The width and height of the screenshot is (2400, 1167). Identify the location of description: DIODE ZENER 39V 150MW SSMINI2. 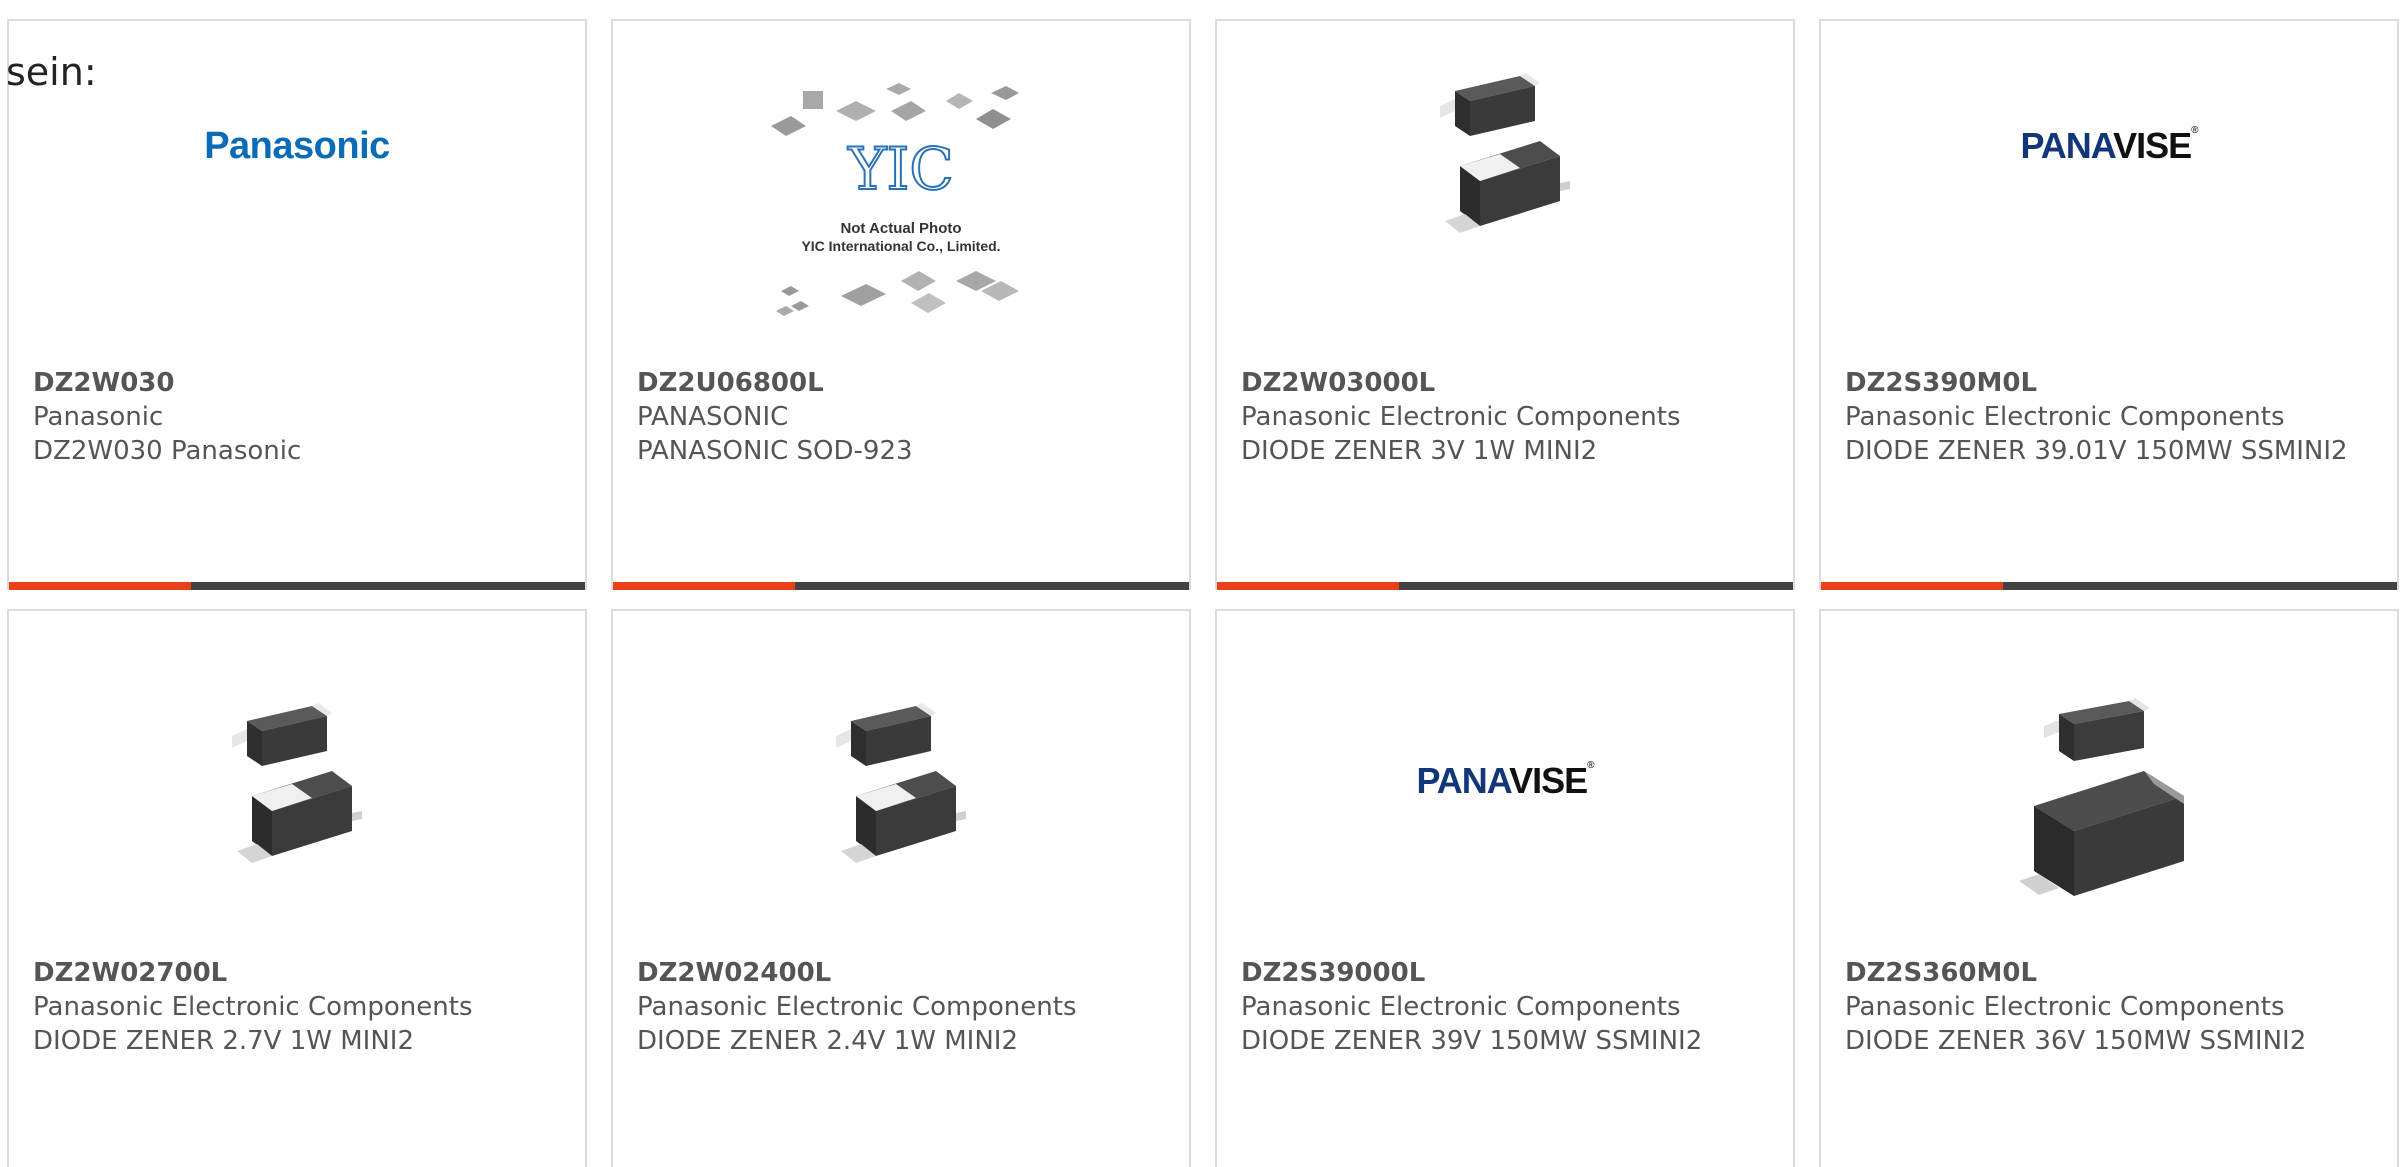
(1472, 1041).